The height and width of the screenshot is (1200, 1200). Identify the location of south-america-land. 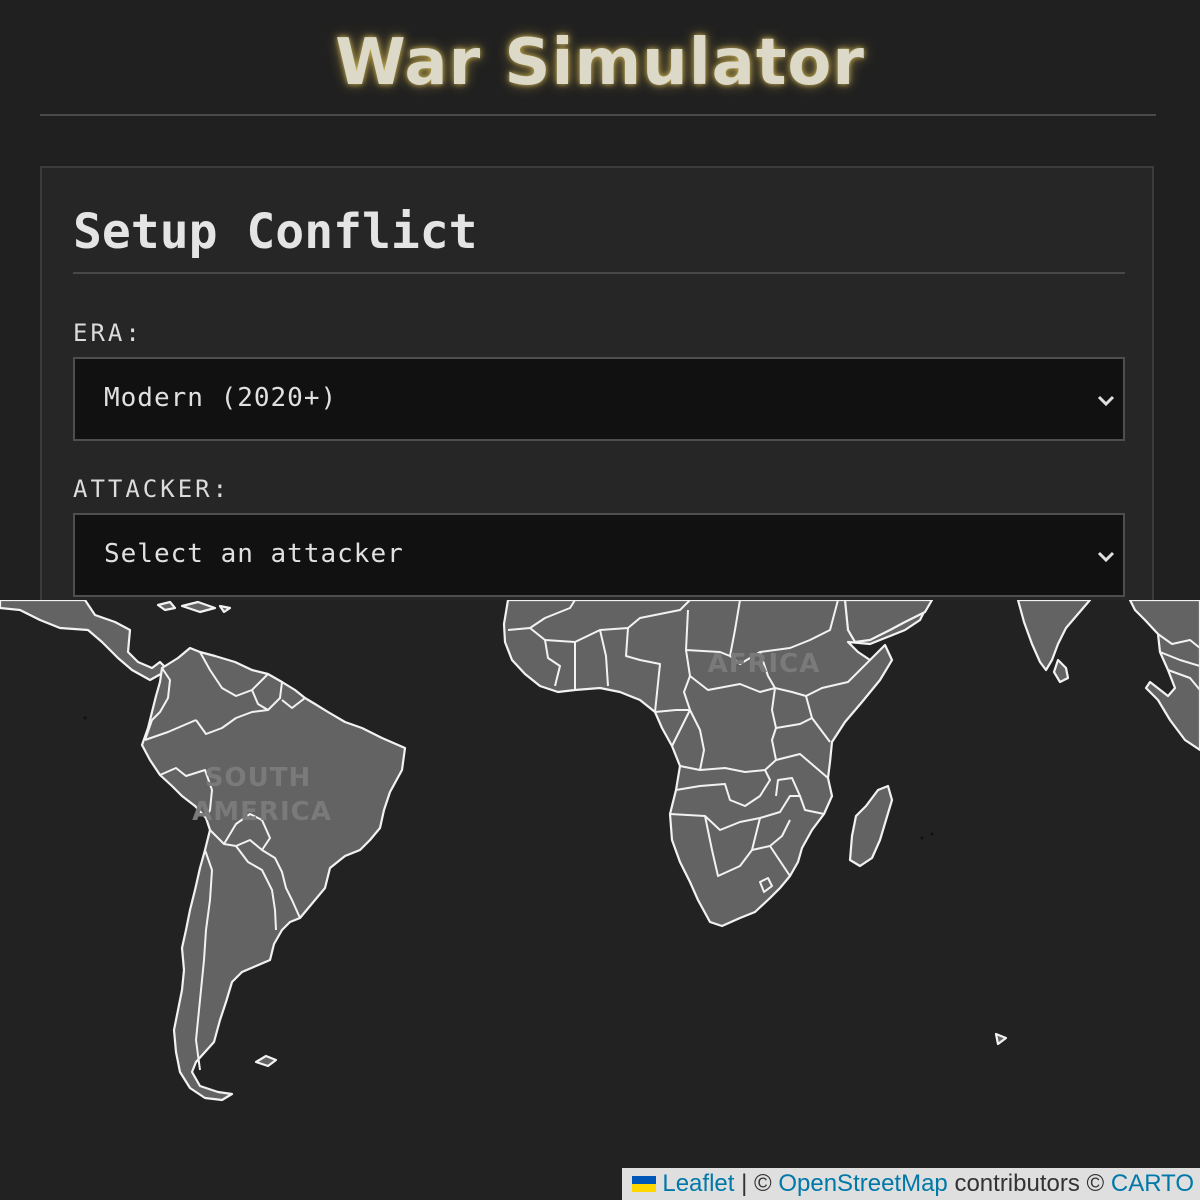
(273, 874).